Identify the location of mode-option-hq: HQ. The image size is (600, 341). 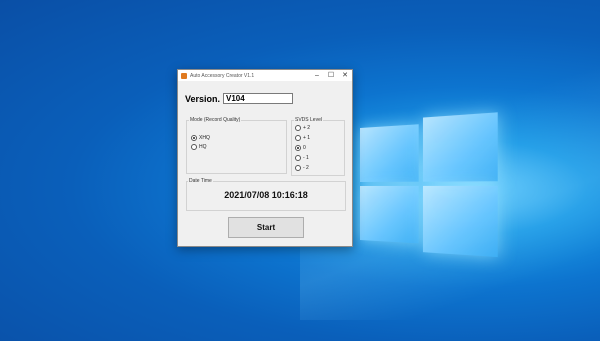
(199, 147).